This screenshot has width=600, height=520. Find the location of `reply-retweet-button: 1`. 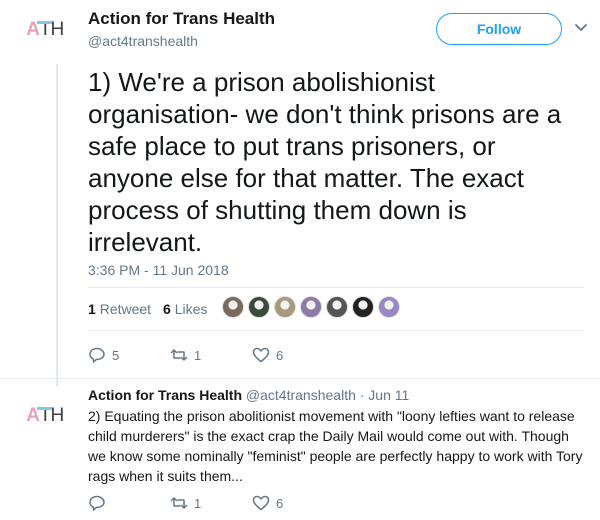

reply-retweet-button: 1 is located at coordinates (211, 503).